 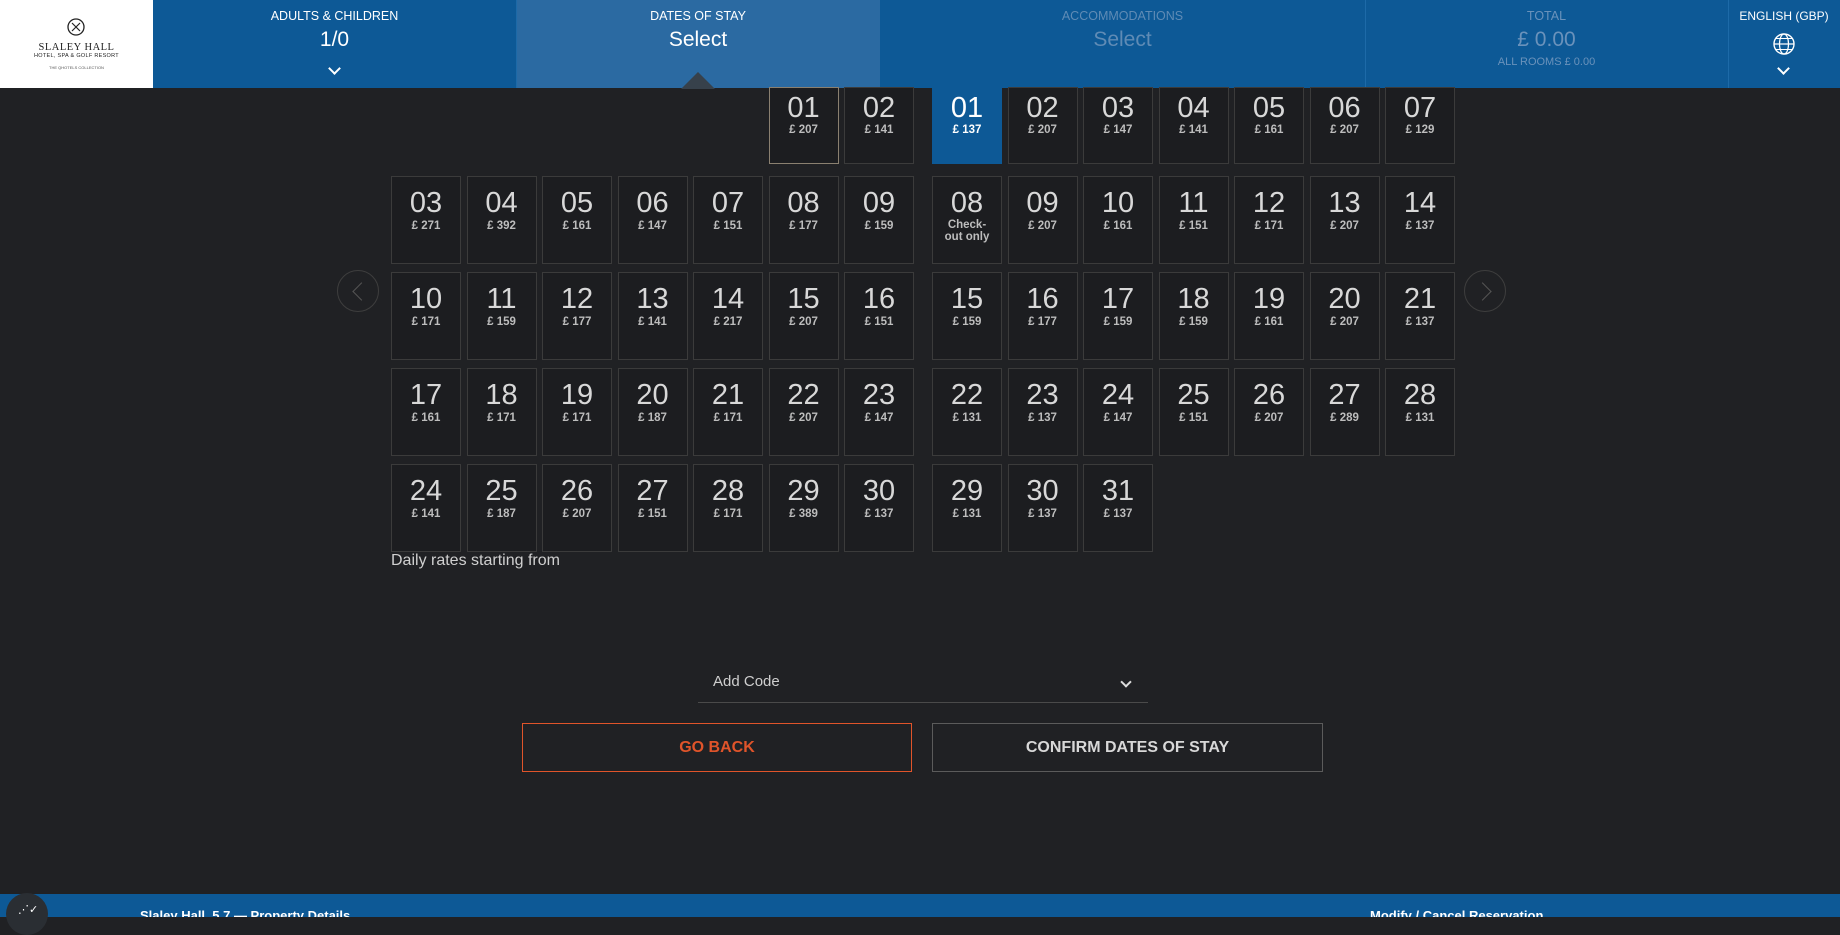 What do you see at coordinates (1546, 62) in the screenshot?
I see `all-rooms-total: ALL ROOMS £ 0.00` at bounding box center [1546, 62].